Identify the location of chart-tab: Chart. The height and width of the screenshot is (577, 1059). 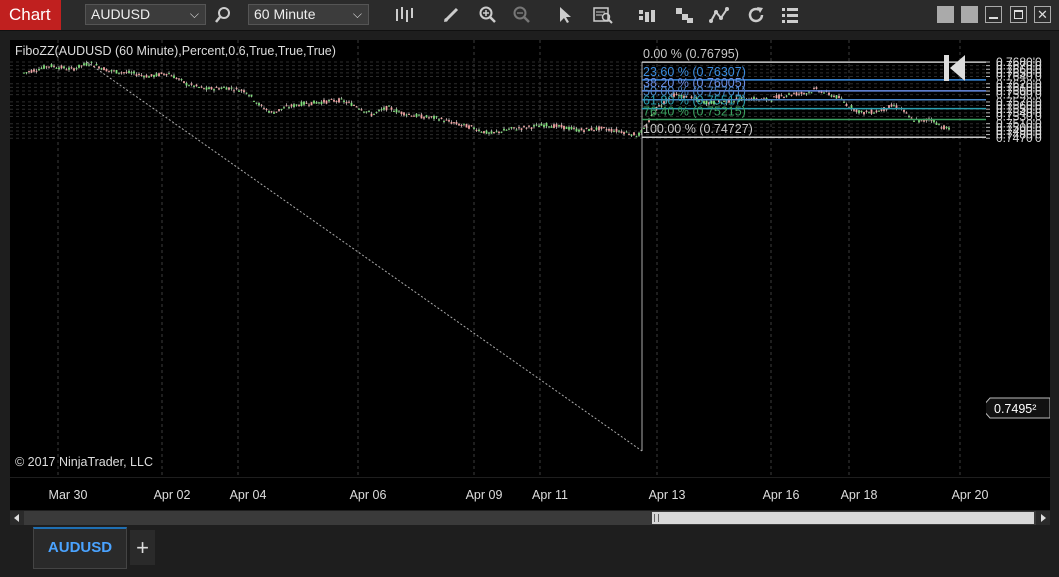
(30, 15).